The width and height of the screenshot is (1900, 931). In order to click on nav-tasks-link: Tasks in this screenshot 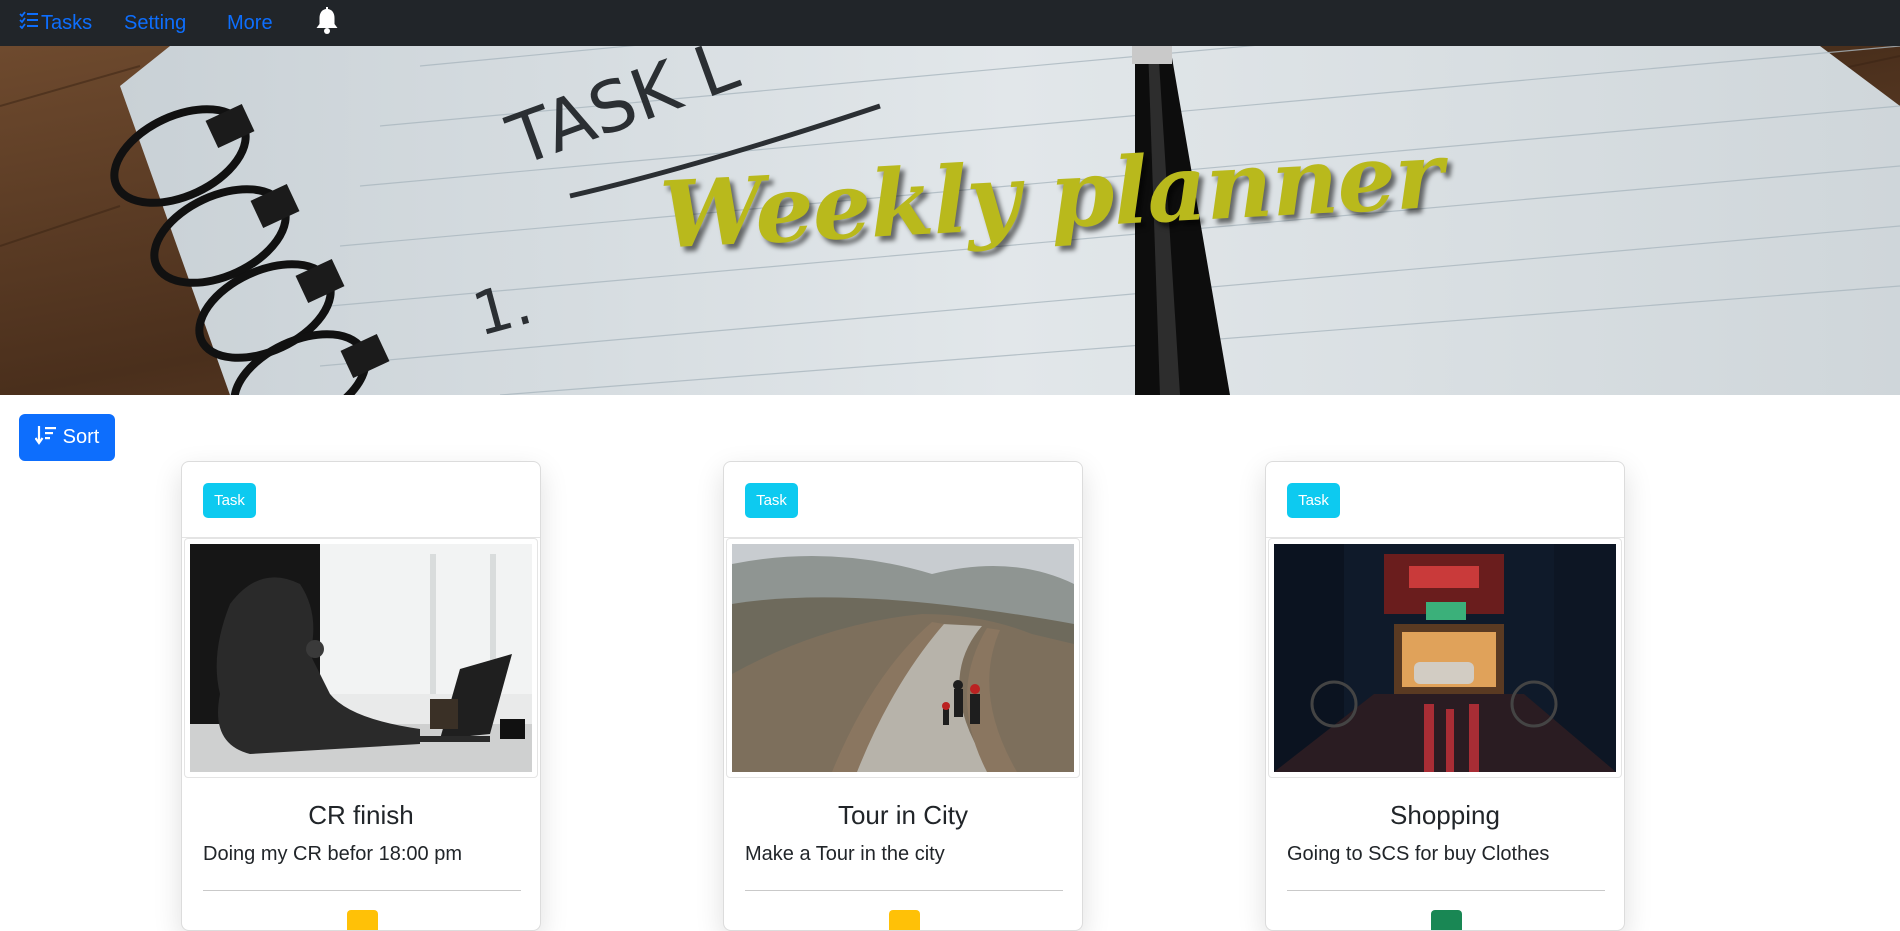, I will do `click(55, 23)`.